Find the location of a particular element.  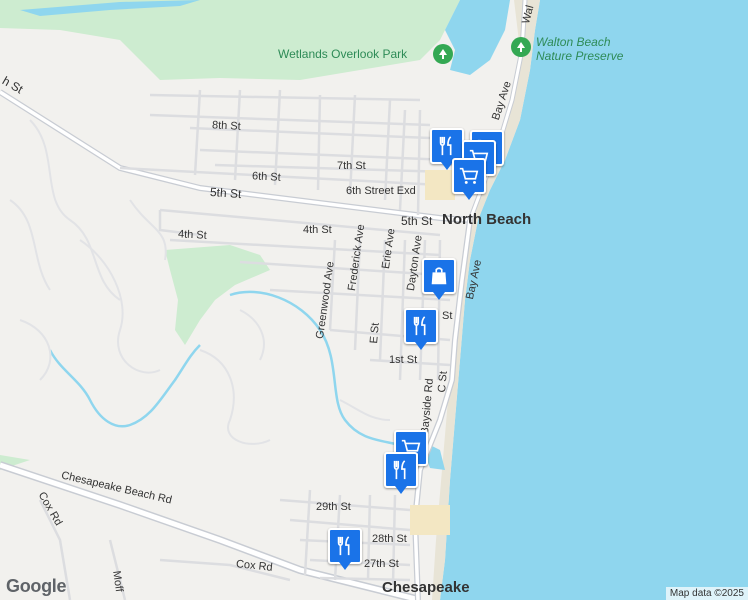

street-8th-label: 8th St is located at coordinates (226, 126).